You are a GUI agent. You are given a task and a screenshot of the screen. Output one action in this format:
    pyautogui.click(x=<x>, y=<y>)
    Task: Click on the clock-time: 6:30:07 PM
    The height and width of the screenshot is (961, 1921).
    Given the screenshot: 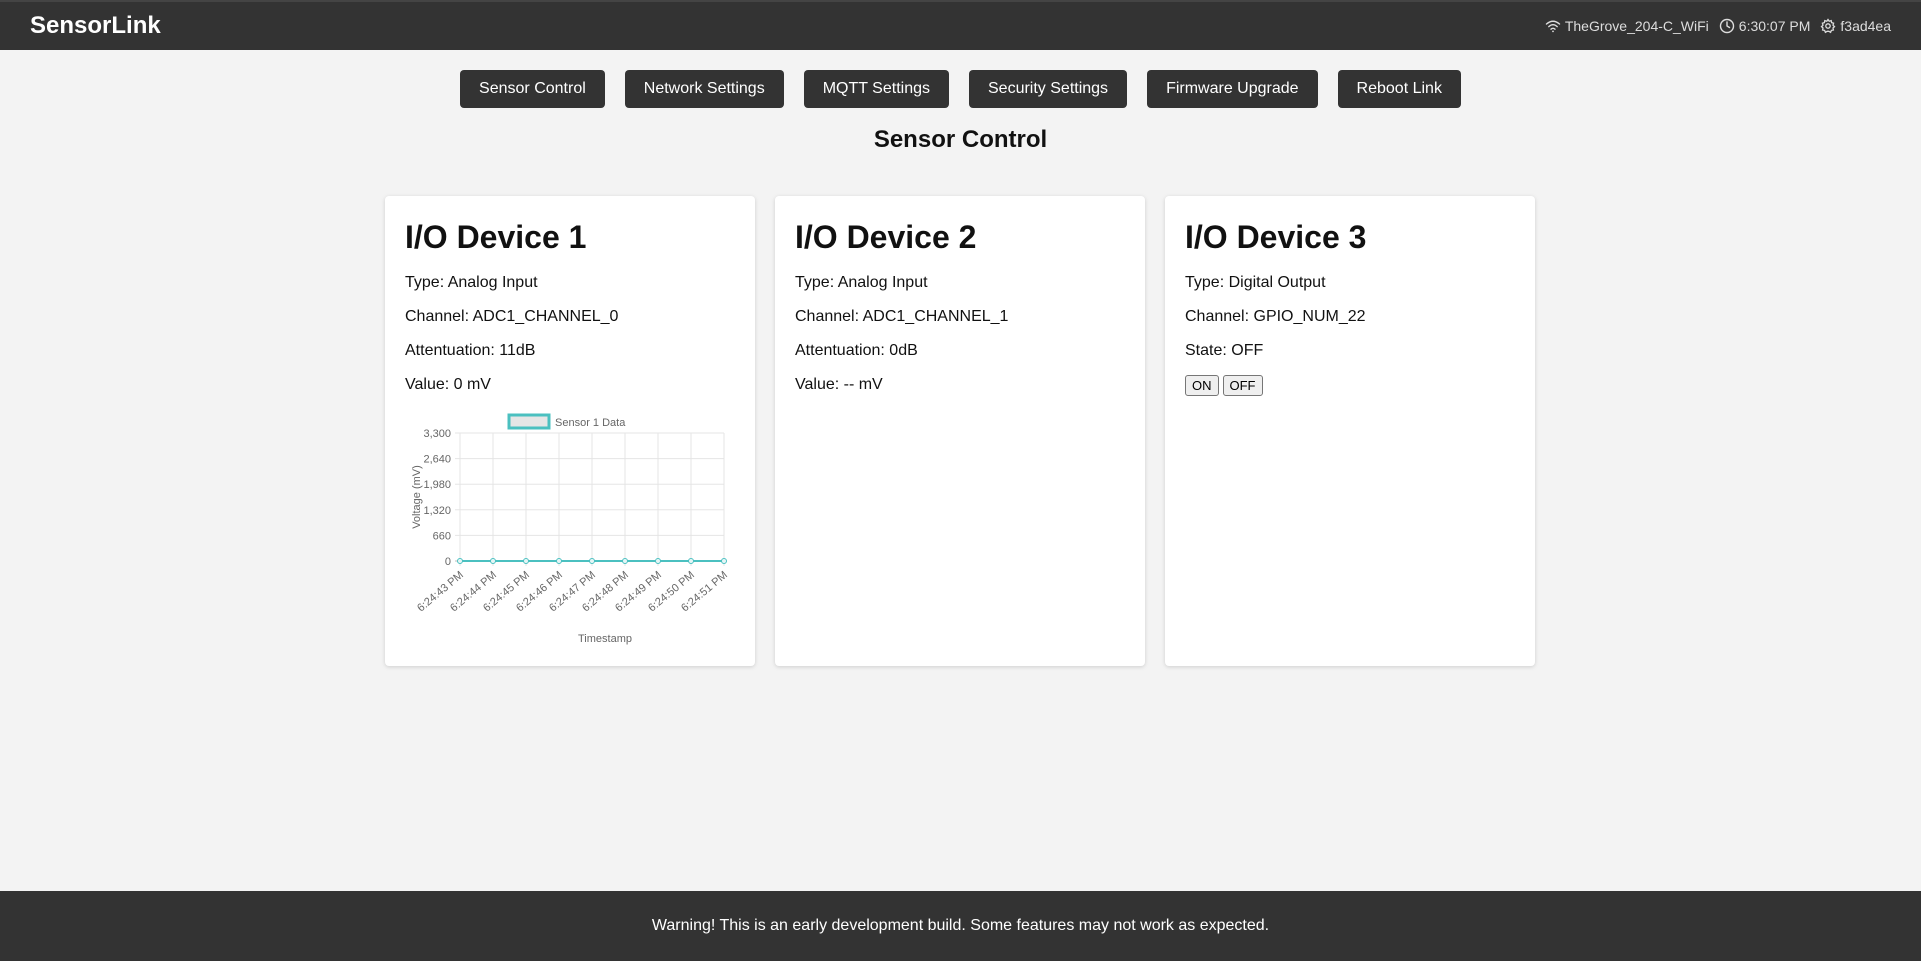 What is the action you would take?
    pyautogui.click(x=1774, y=26)
    